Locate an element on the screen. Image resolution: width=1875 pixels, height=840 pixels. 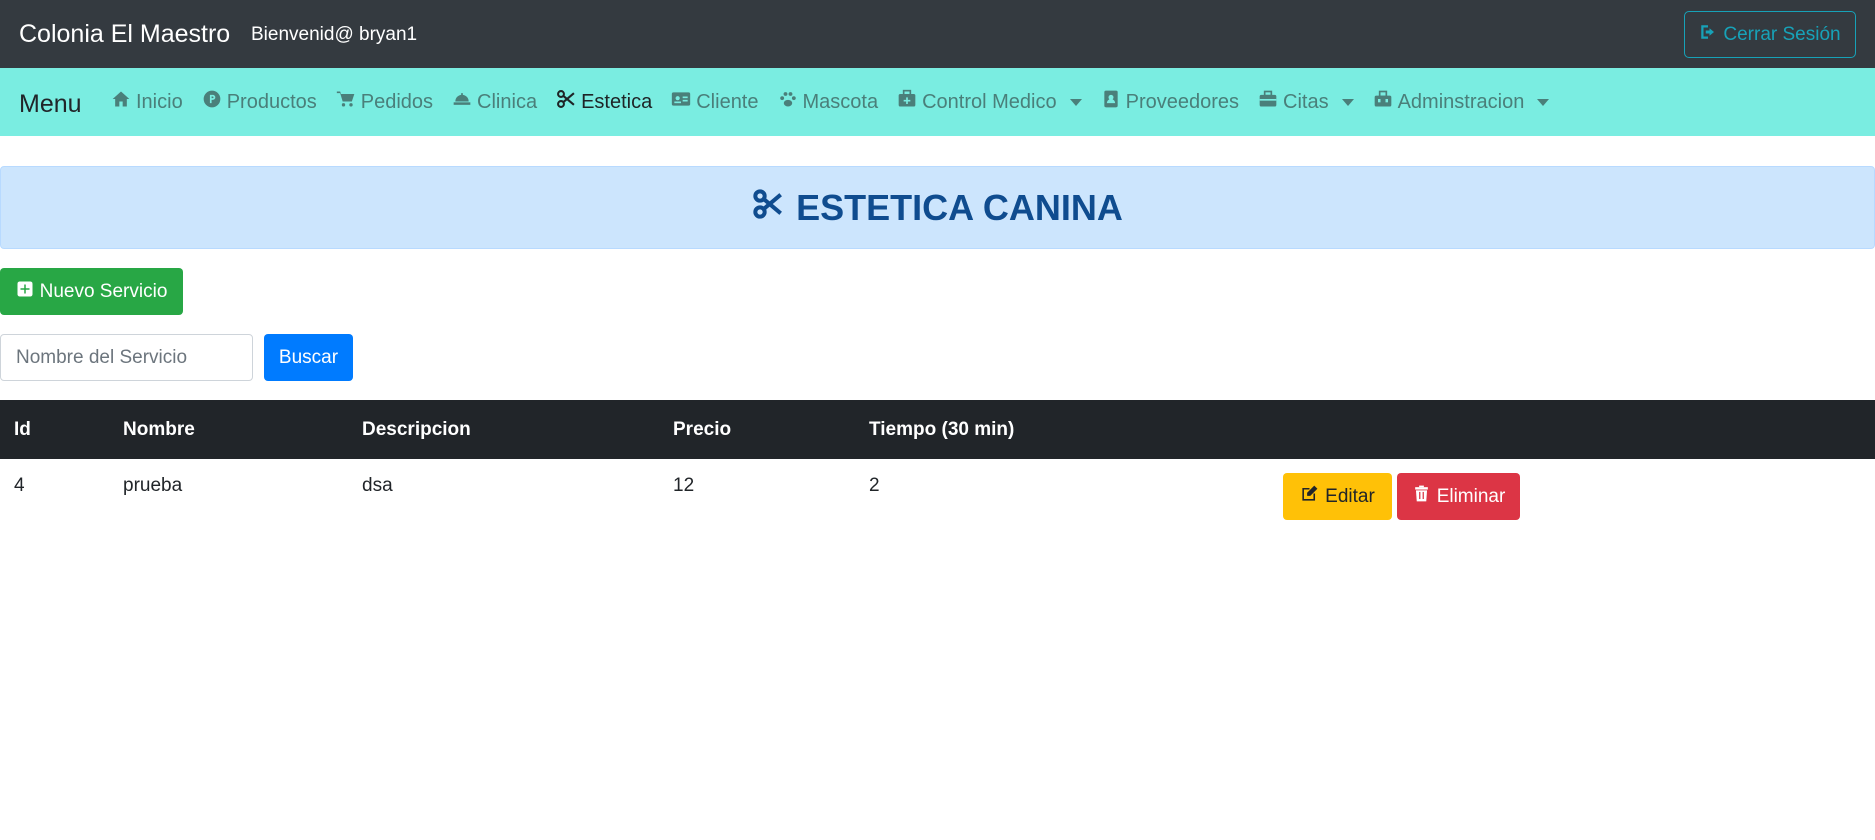
toolbox-icon is located at coordinates (1383, 102).